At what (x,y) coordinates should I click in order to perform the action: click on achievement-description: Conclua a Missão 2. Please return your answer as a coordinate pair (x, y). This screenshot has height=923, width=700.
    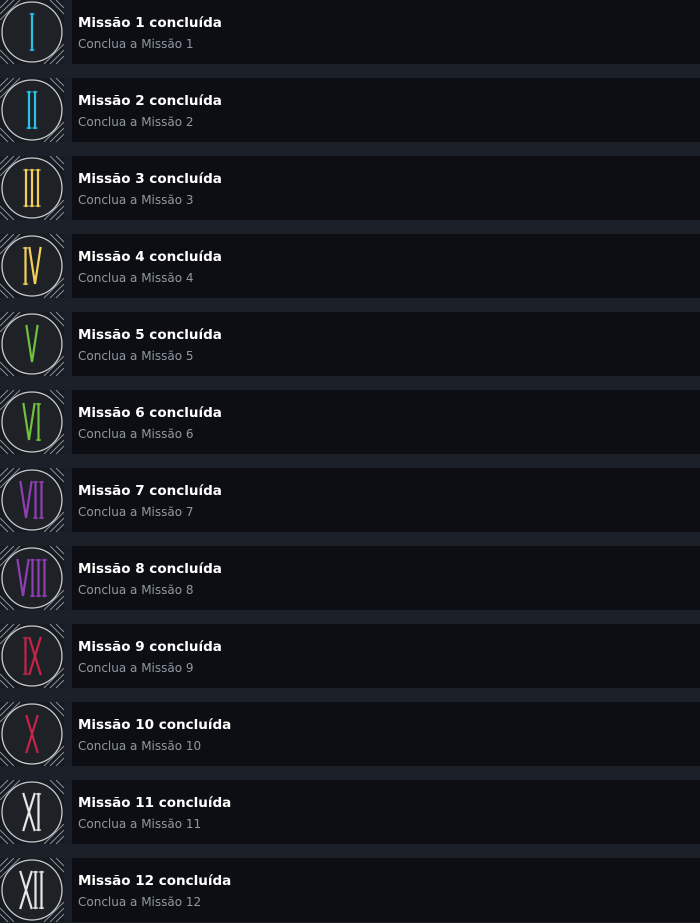
    Looking at the image, I should click on (136, 122).